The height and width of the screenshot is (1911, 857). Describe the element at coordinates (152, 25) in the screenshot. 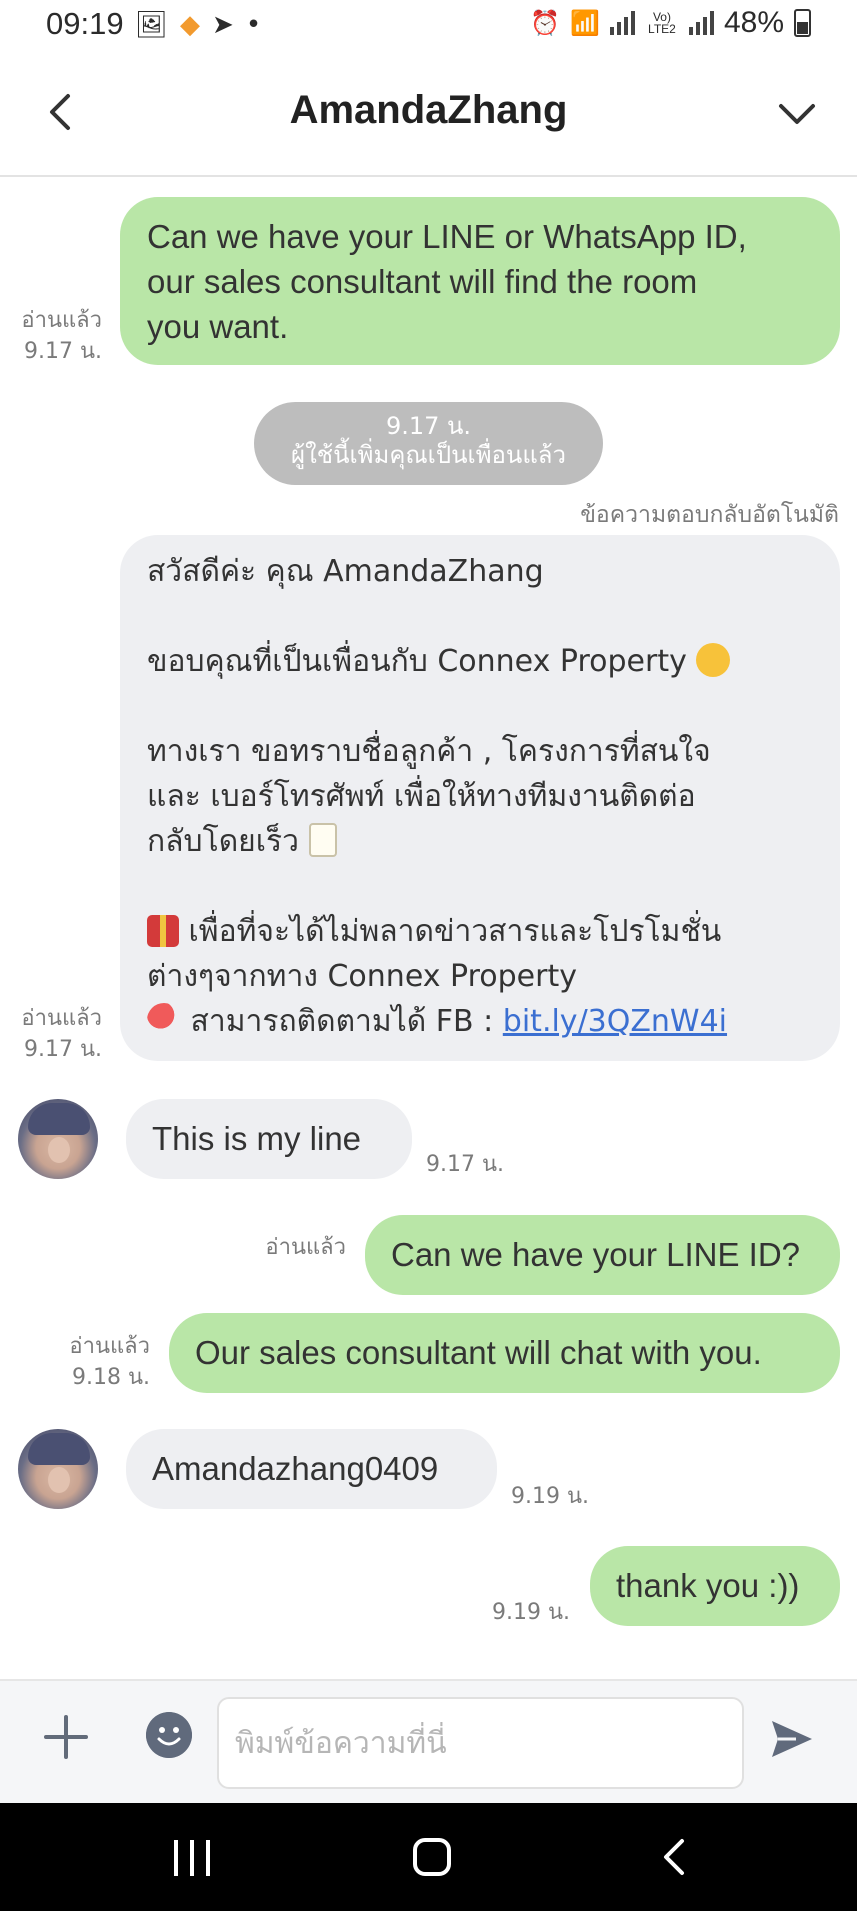

I see `gallery-icon: 🖼` at that location.